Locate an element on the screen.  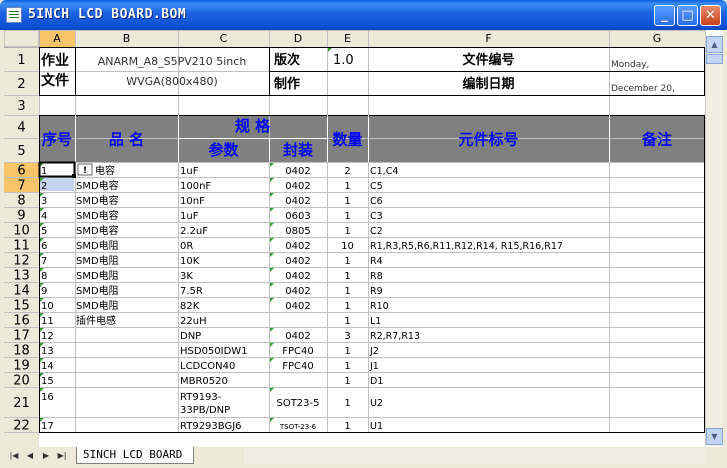
item-value: 10K is located at coordinates (190, 261).